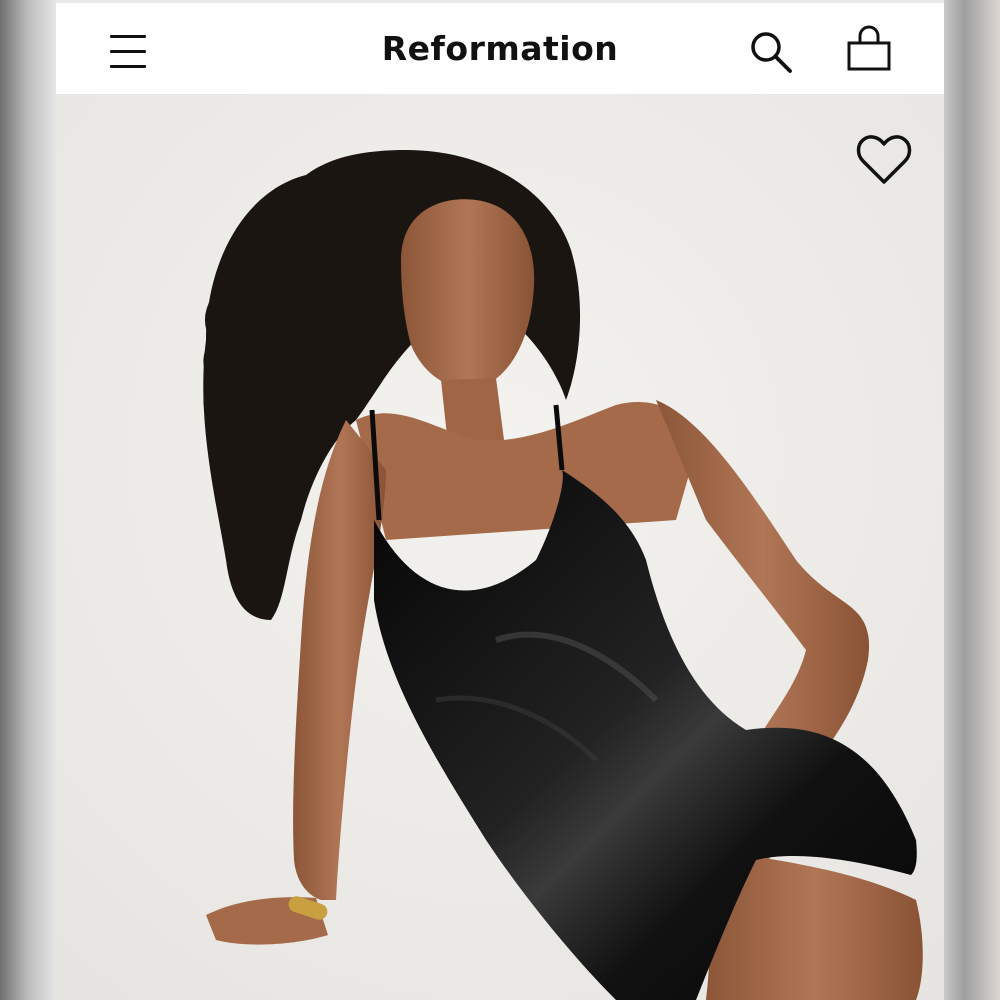 The height and width of the screenshot is (1000, 1000). What do you see at coordinates (972, 500) in the screenshot?
I see `right-edge` at bounding box center [972, 500].